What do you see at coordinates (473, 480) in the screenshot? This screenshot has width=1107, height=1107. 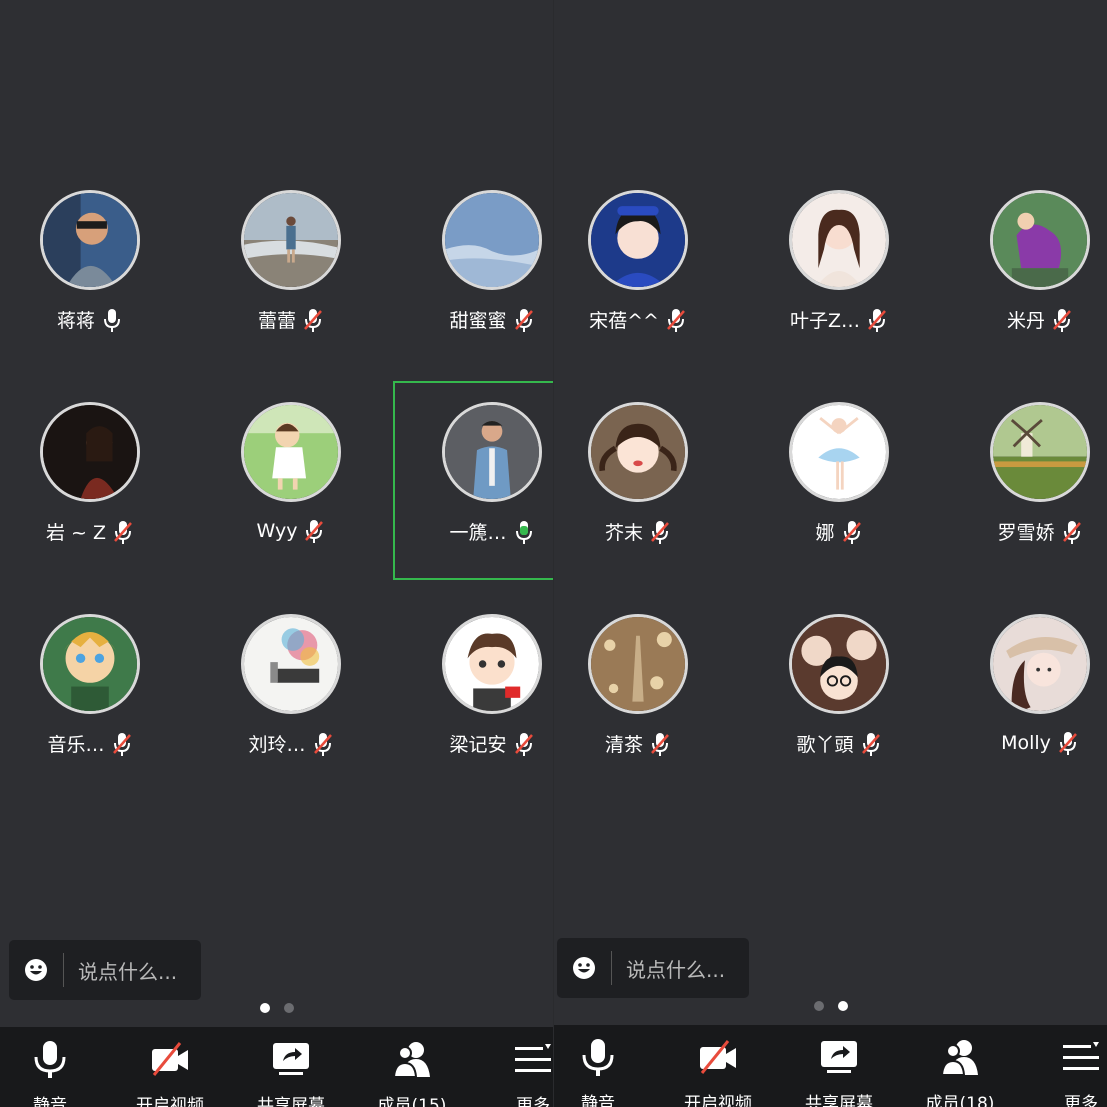 I see `active-speaker-frame` at bounding box center [473, 480].